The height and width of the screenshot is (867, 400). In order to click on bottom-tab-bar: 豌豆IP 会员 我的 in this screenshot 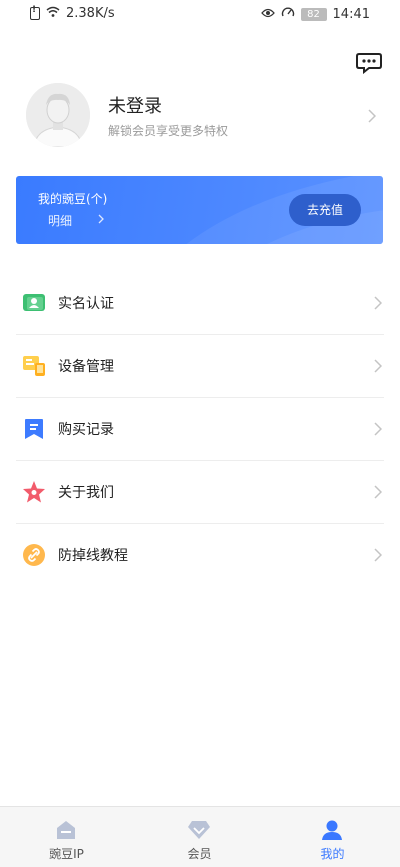, I will do `click(200, 836)`.